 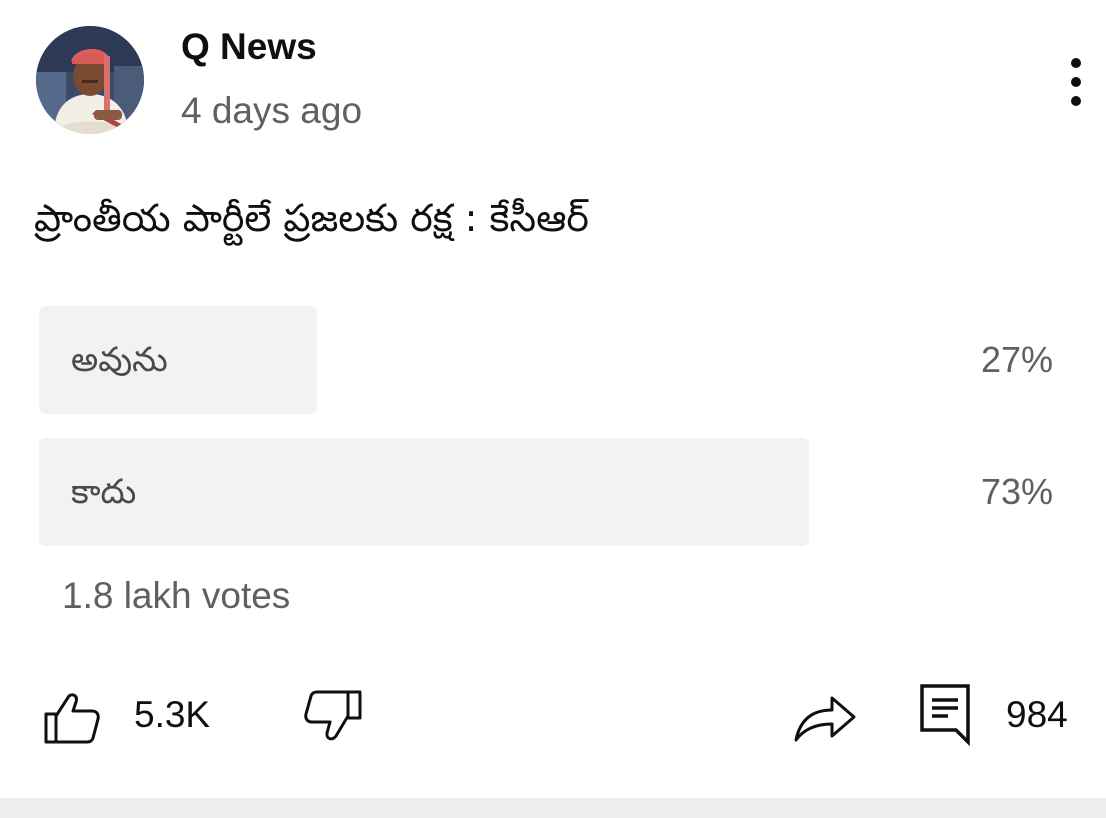 I want to click on section-divider, so click(x=553, y=808).